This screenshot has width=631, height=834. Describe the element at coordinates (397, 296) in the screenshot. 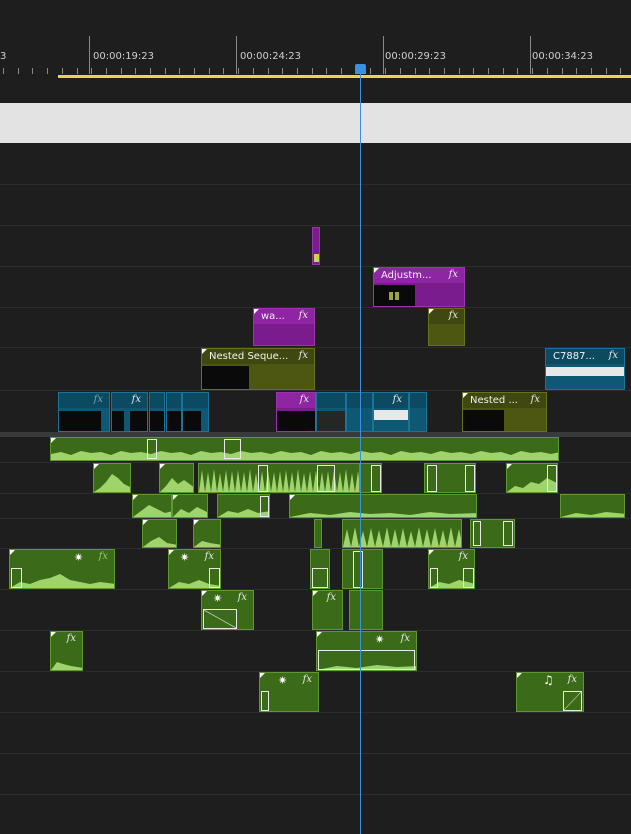

I see `keyframe-marker` at that location.